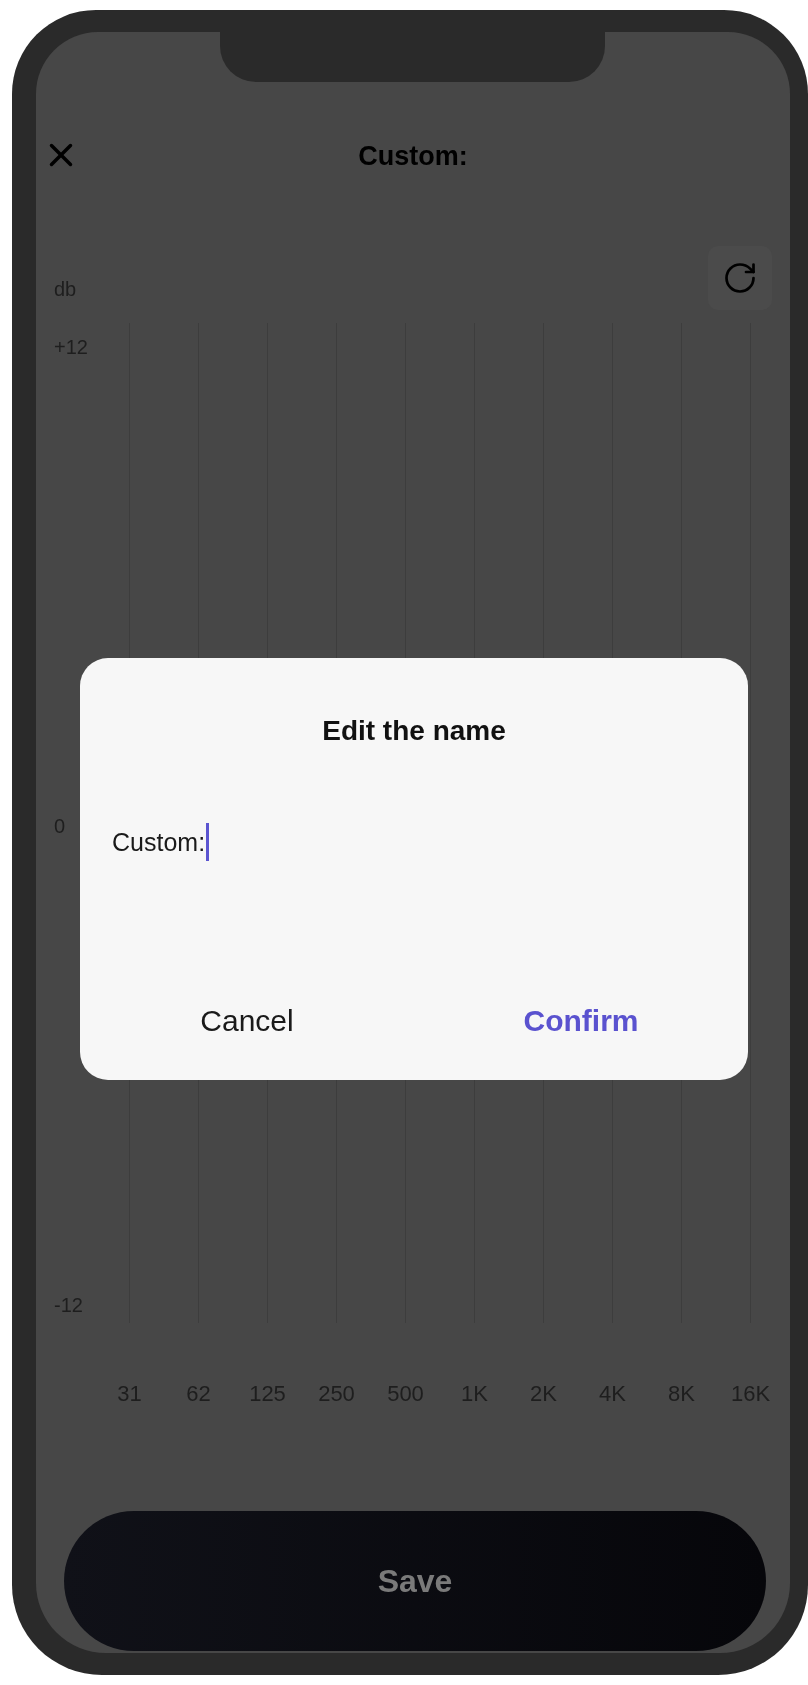 Image resolution: width=808 pixels, height=1685 pixels. I want to click on reset-button, so click(740, 278).